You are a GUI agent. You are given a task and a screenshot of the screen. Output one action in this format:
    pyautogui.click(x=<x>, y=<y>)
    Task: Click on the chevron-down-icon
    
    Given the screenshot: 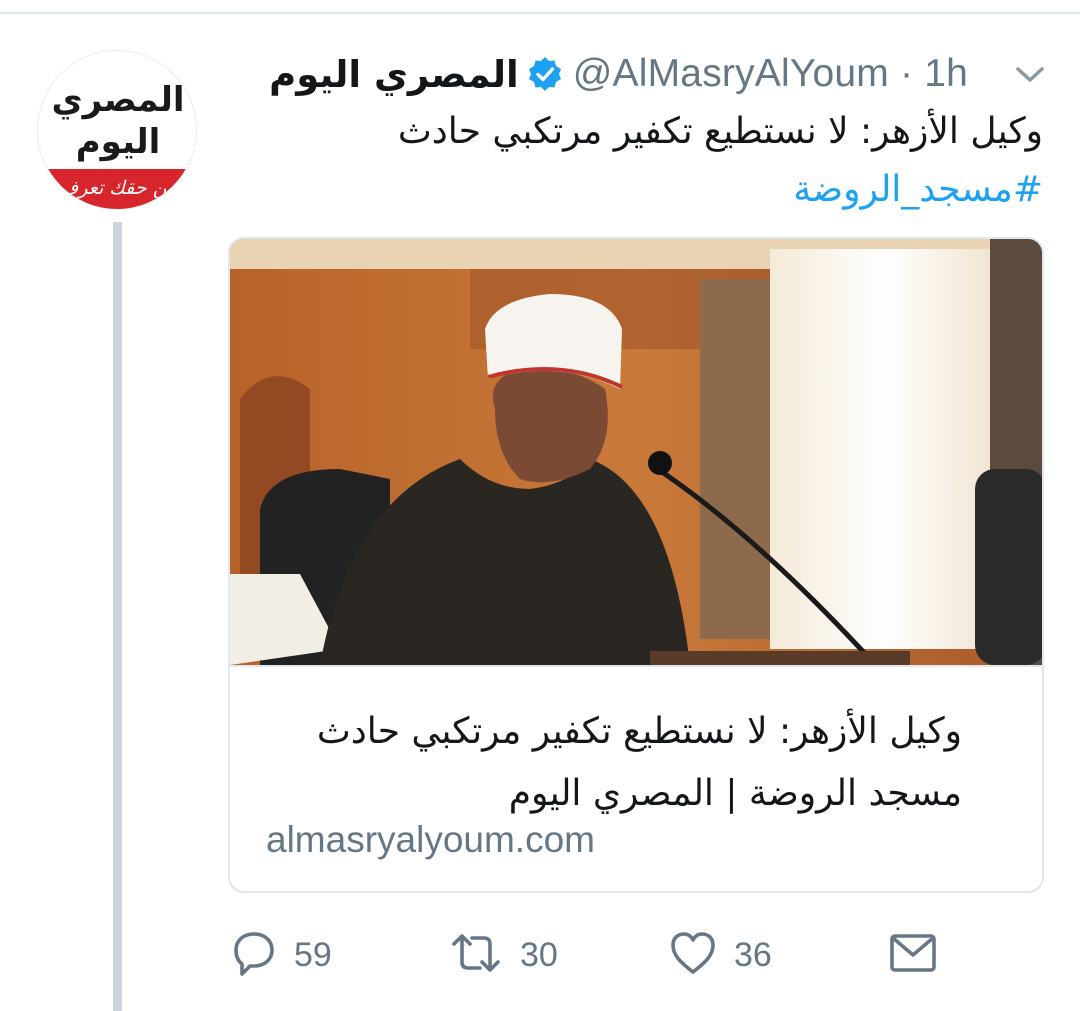 What is the action you would take?
    pyautogui.click(x=1030, y=75)
    